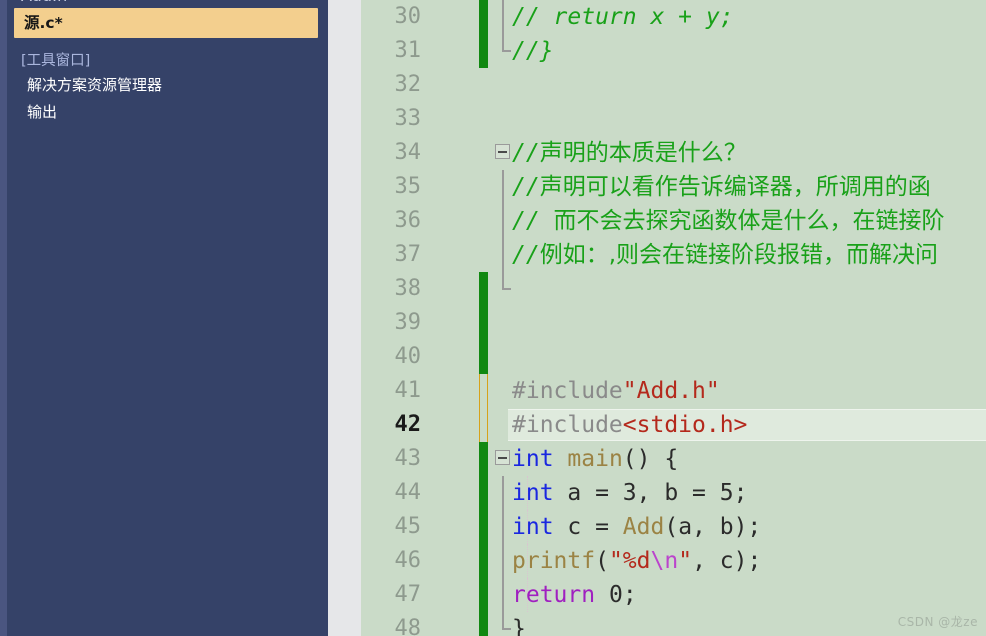  I want to click on document-item-add-h: Add.h, so click(167, 4).